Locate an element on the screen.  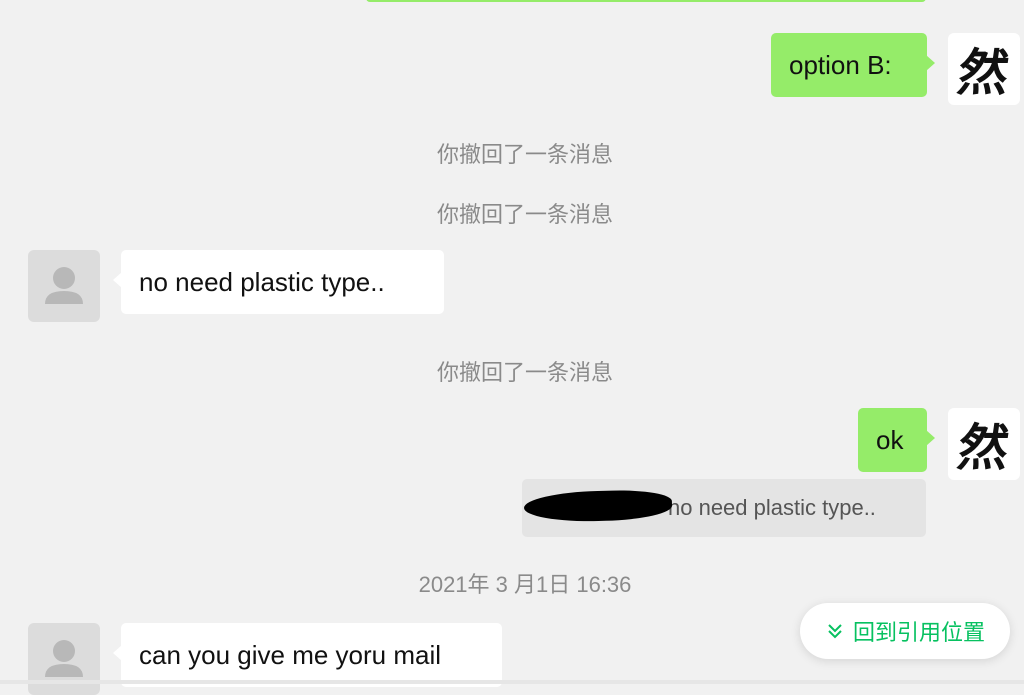
jump-button-label: 回到引用位置 is located at coordinates (918, 632).